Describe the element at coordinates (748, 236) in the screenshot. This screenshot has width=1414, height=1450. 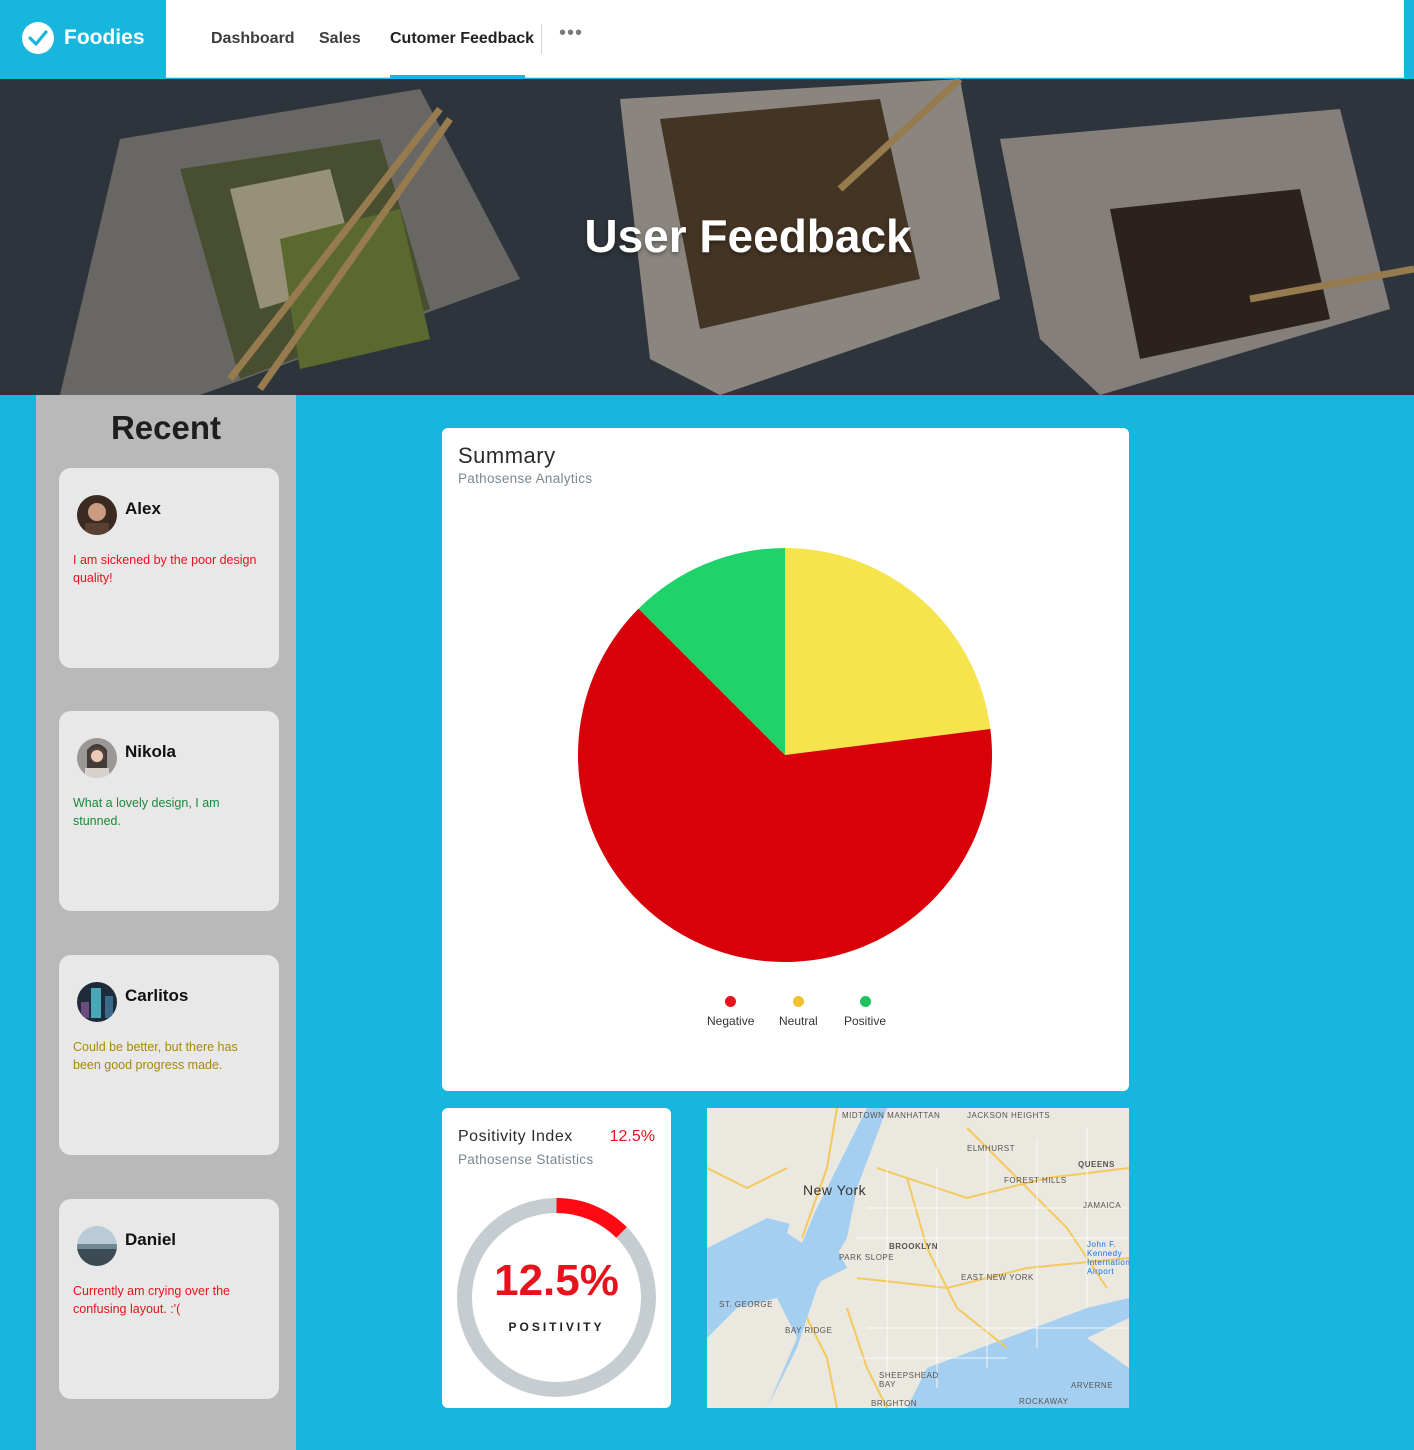
I see `page-title: User Feedback` at that location.